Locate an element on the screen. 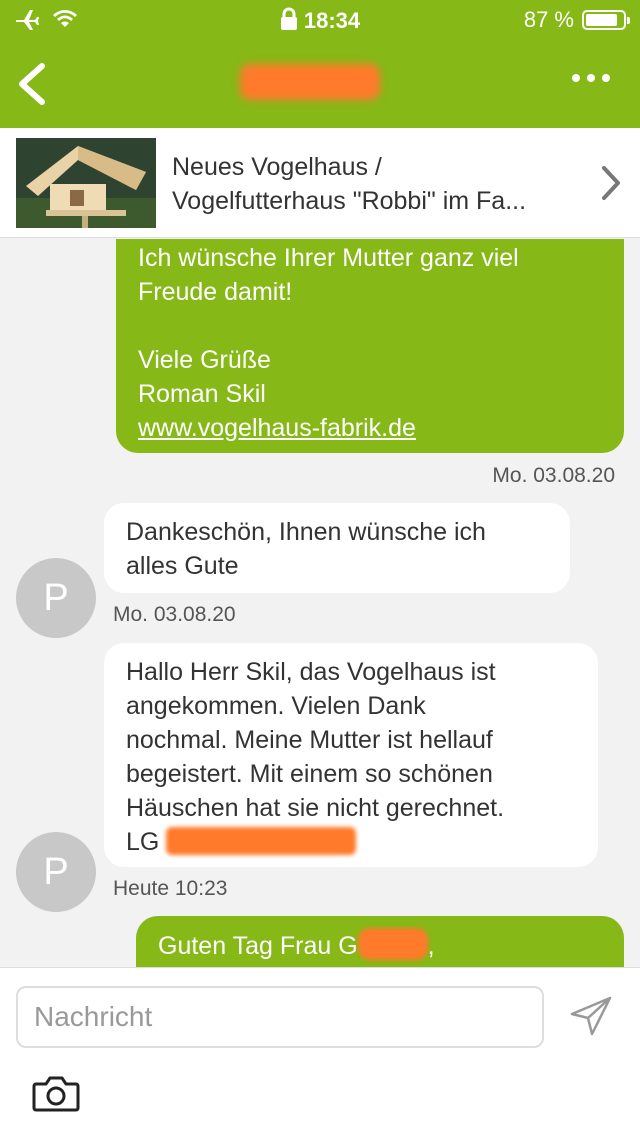 The height and width of the screenshot is (1136, 640). product-title-line1: Neues Vogelhaus / is located at coordinates (277, 167).